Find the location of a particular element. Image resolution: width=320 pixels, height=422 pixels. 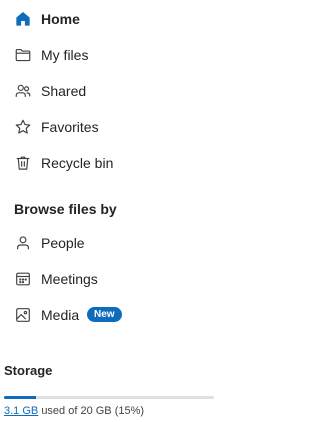

storage-usage-text: 3.1 GB used of 20 GB (15%) is located at coordinates (74, 411).